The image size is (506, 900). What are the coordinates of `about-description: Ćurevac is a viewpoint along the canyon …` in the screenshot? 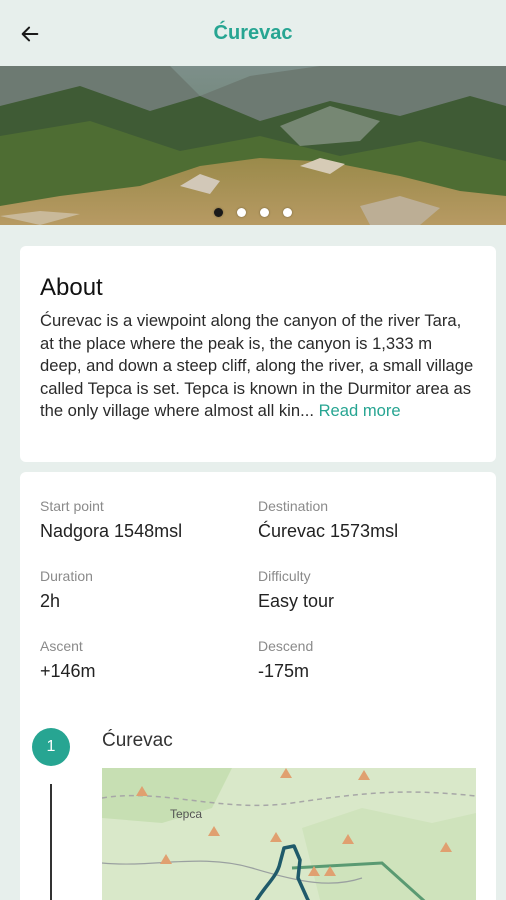 It's located at (258, 366).